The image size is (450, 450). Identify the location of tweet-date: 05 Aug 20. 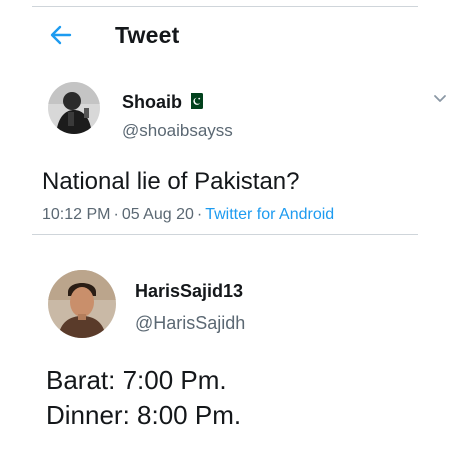
(157, 214).